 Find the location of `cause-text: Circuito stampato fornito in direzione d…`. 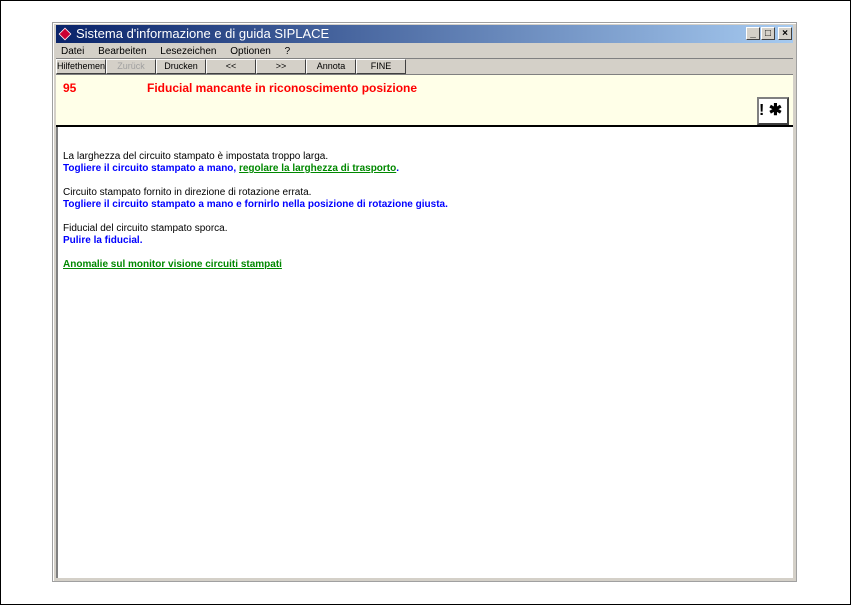

cause-text: Circuito stampato fornito in direzione d… is located at coordinates (187, 192).